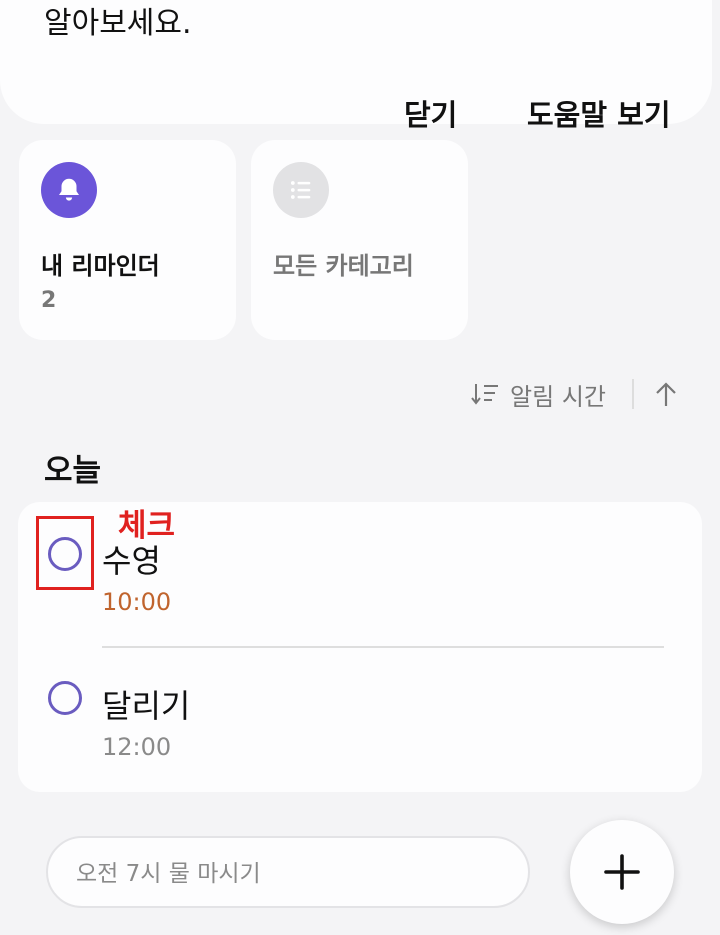 The height and width of the screenshot is (935, 720). I want to click on category-all: 모든 카테고리, so click(359, 240).